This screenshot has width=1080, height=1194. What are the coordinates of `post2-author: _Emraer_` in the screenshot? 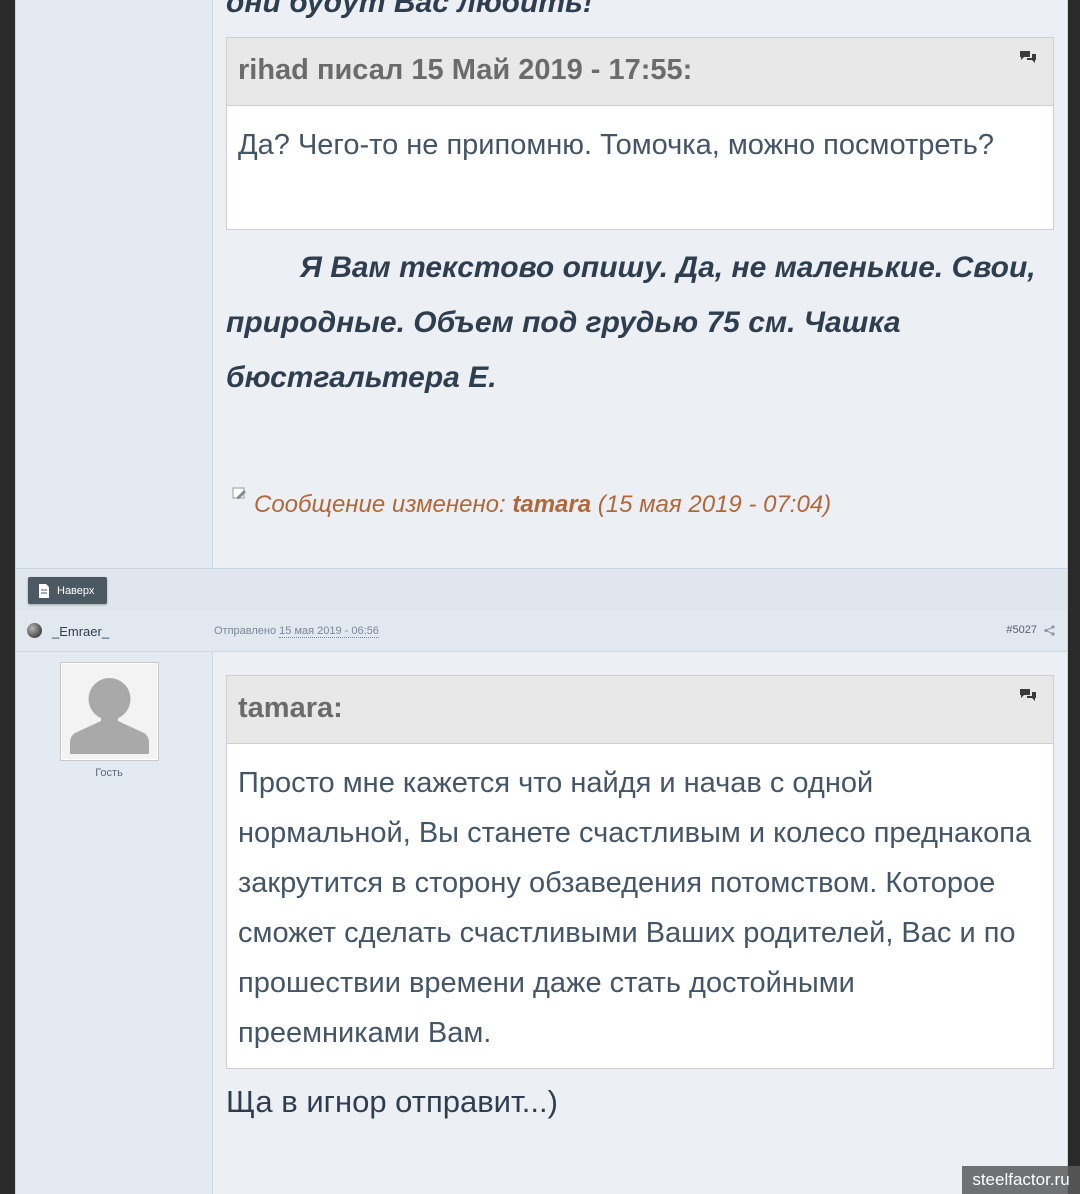 It's located at (80, 631).